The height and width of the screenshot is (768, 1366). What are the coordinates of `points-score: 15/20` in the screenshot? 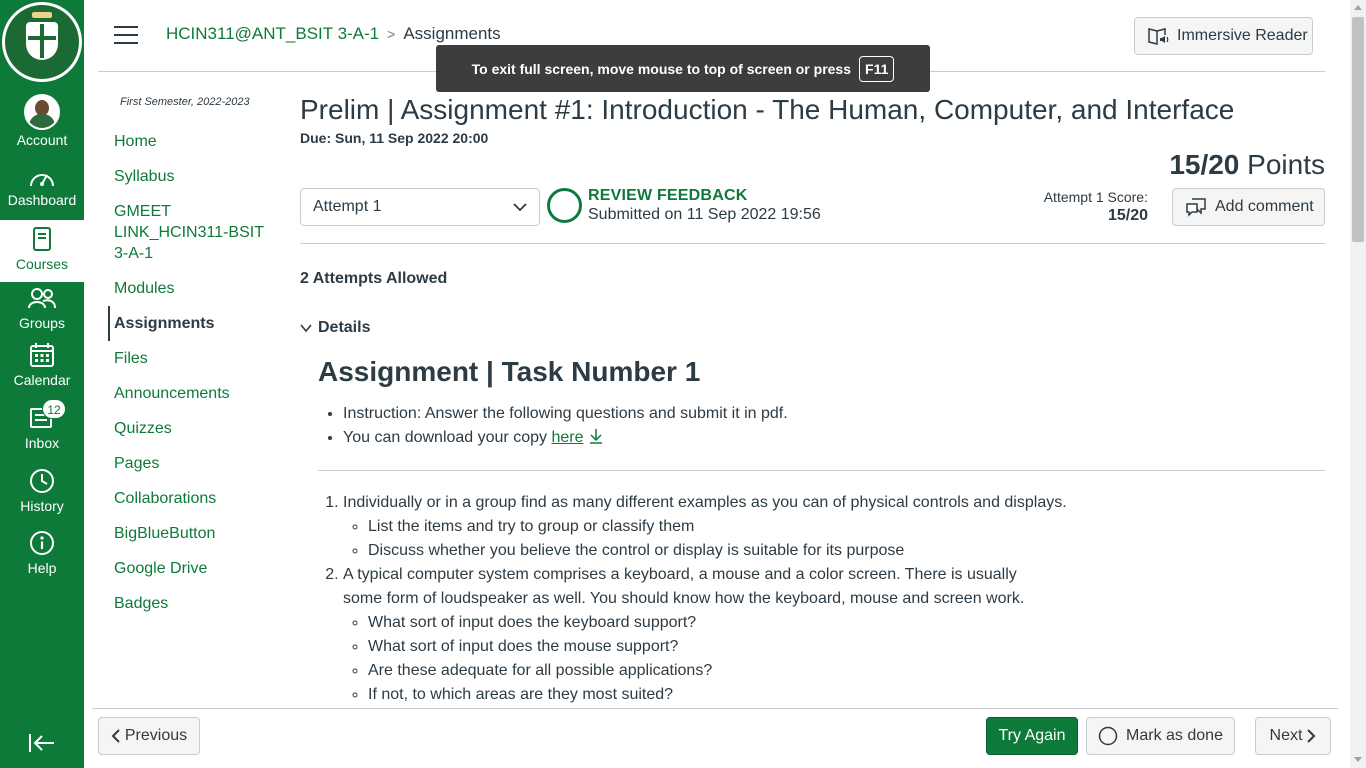 It's located at (1204, 164).